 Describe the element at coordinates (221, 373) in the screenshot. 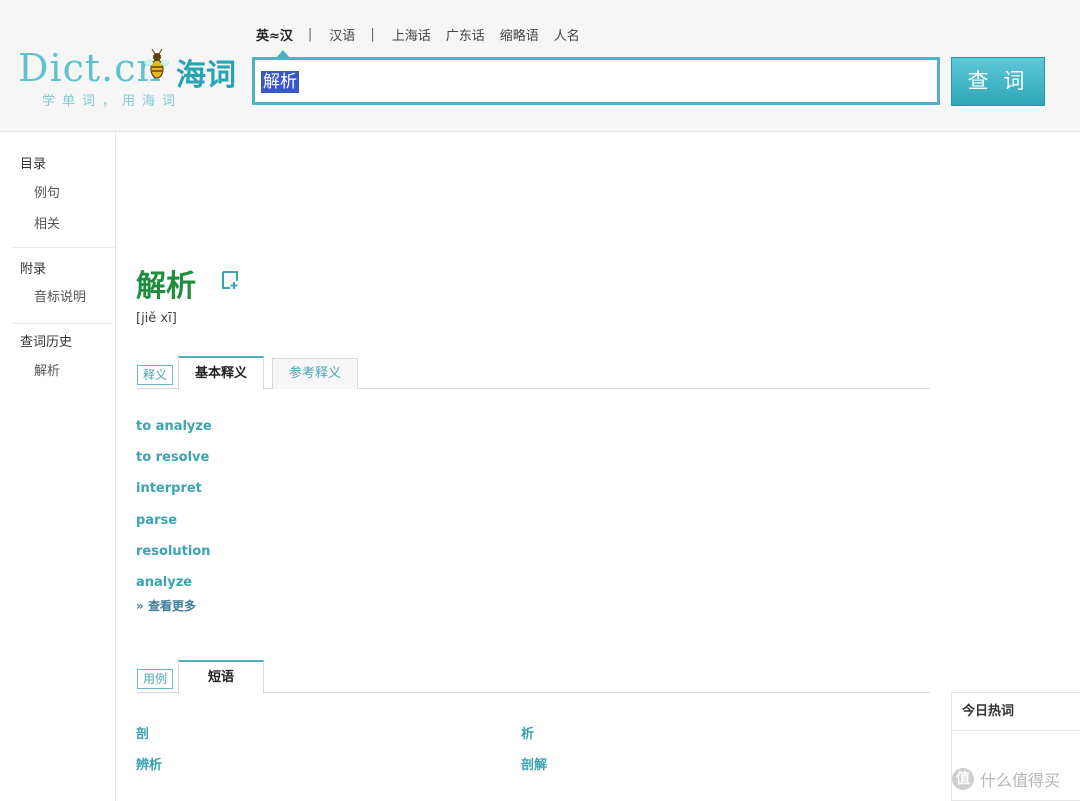

I see `tab-basic-definition: 基本释义` at that location.